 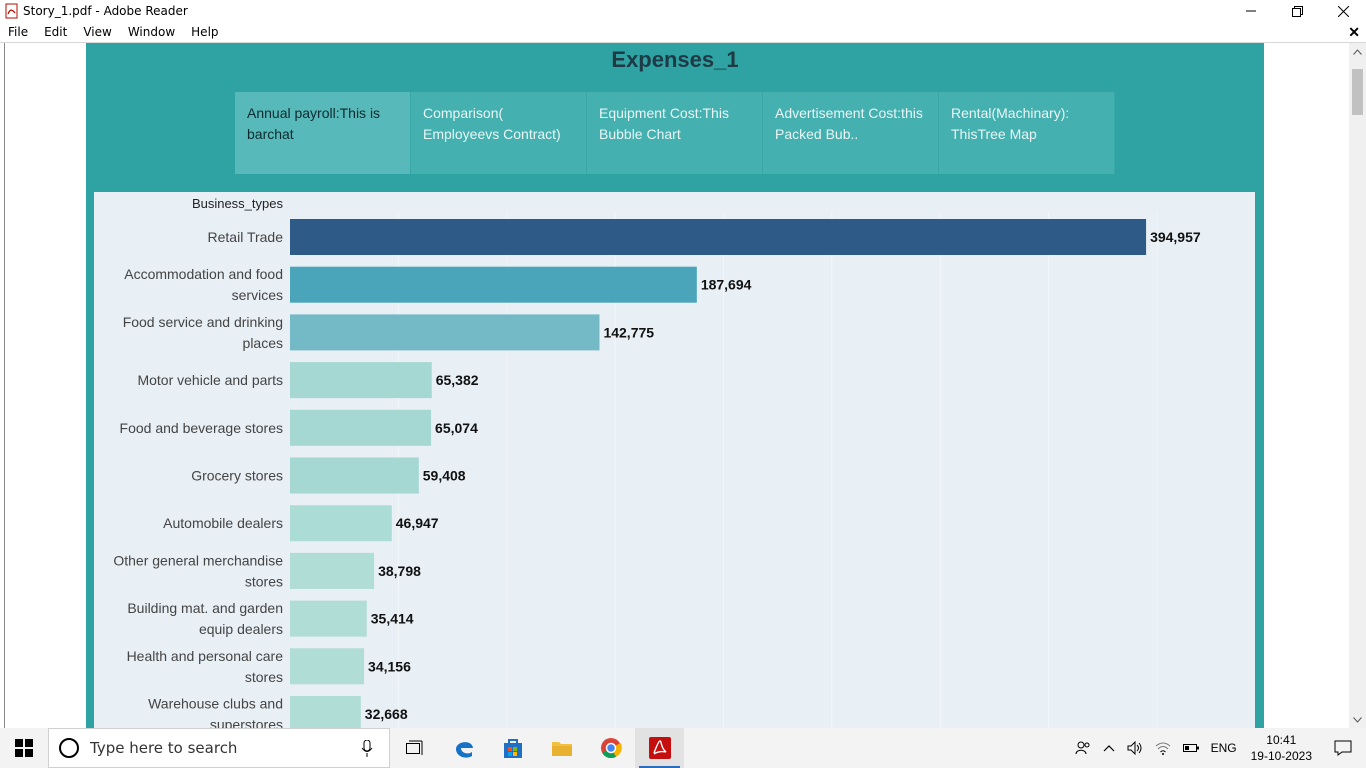 I want to click on task-view-button, so click(x=414, y=748).